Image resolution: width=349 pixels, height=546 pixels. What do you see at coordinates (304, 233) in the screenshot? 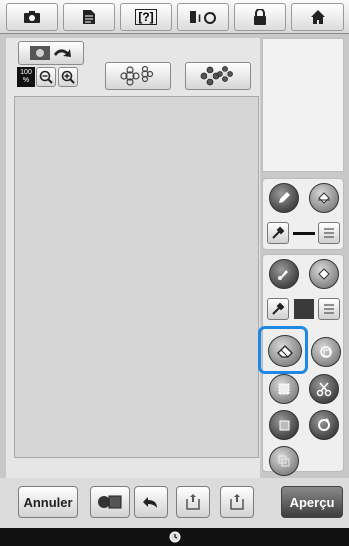
I see `line-color-swatch` at bounding box center [304, 233].